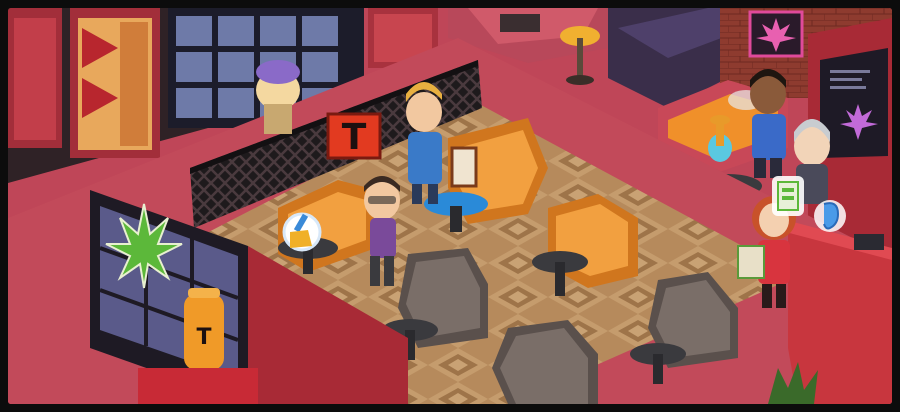  What do you see at coordinates (198, 386) in the screenshot?
I see `front-counter` at bounding box center [198, 386].